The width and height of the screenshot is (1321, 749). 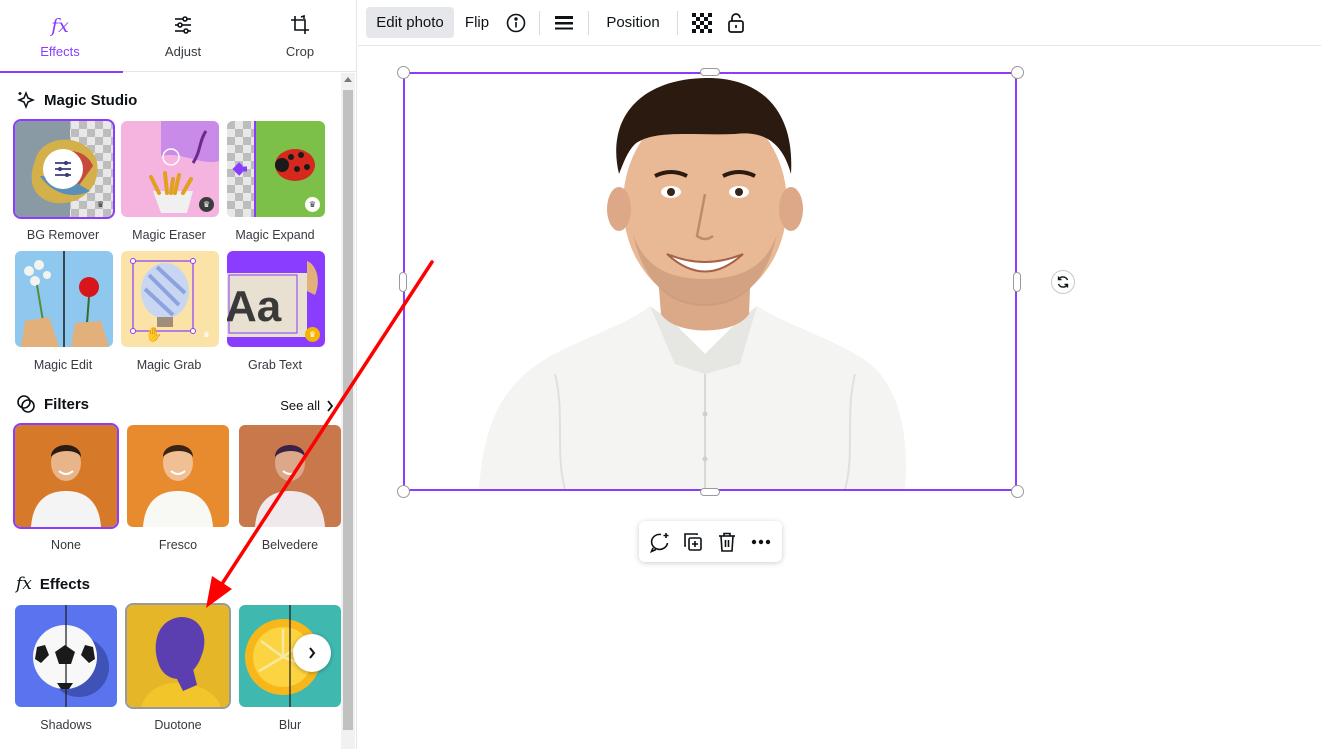 I want to click on filter-none-tile, so click(x=66, y=476).